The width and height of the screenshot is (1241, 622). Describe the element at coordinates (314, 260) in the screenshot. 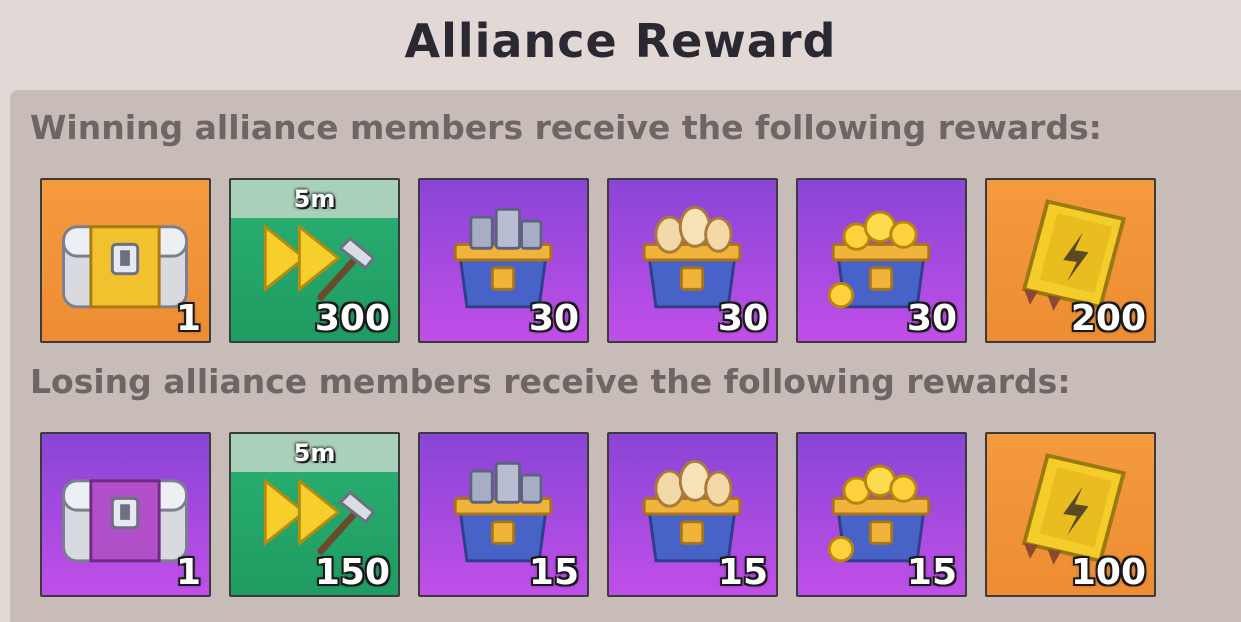

I see `reward-tile-speedup: 5m 300` at that location.